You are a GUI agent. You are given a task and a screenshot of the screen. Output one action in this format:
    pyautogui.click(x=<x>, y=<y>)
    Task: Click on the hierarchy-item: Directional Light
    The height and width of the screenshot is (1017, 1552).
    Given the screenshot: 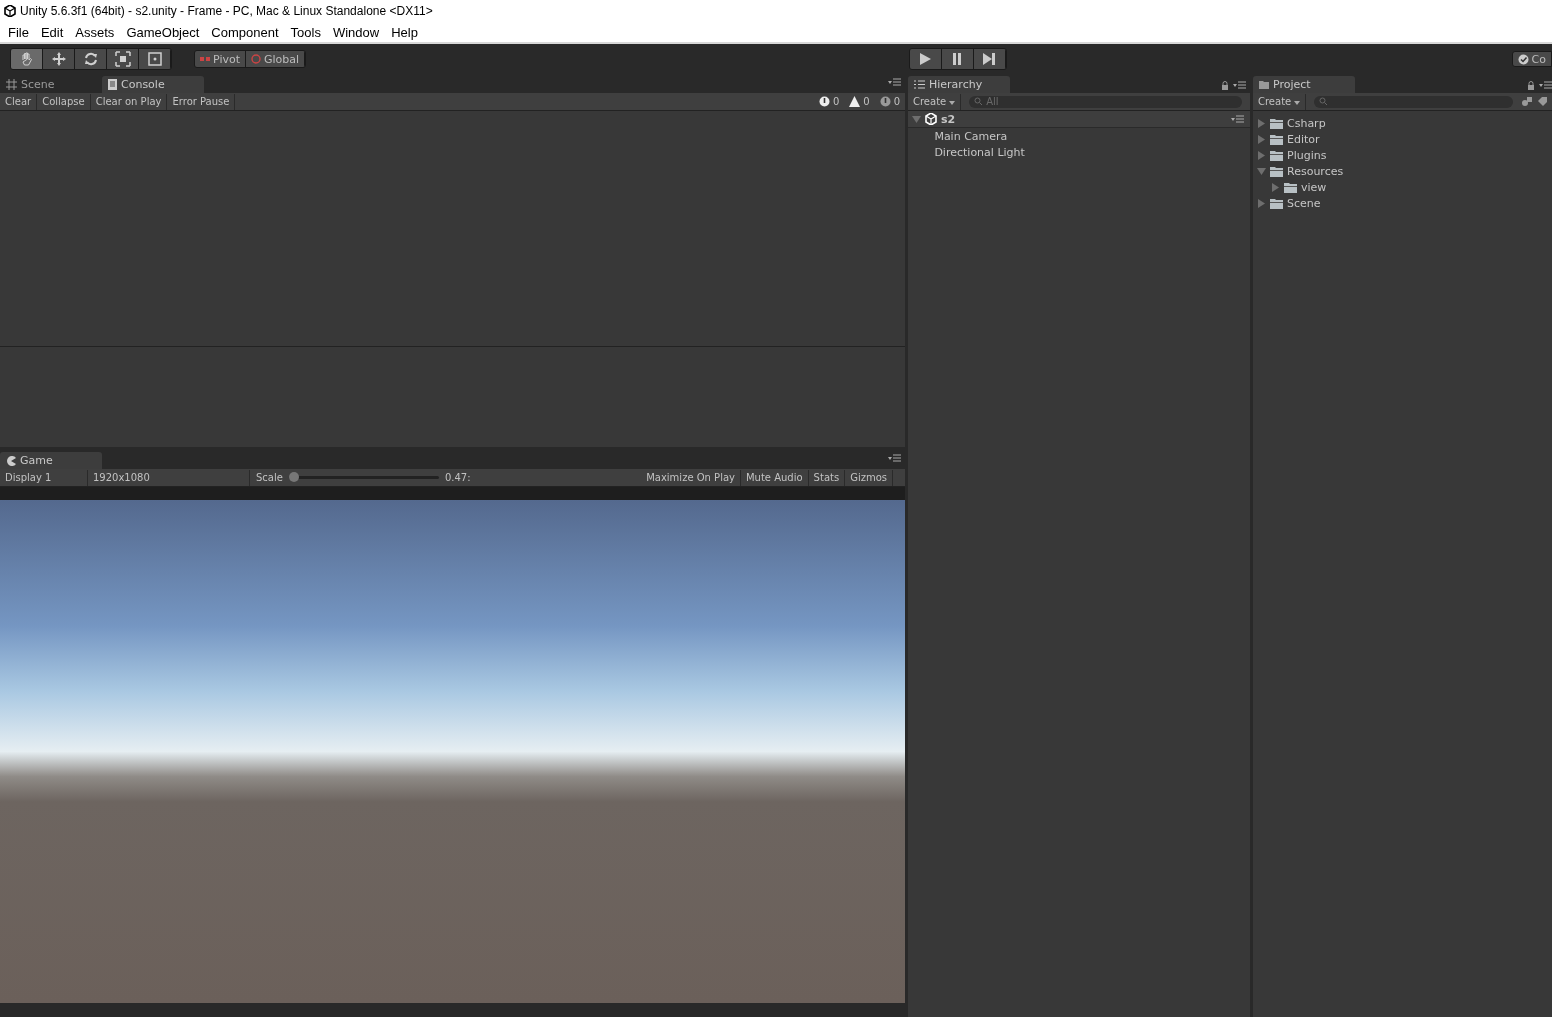 What is the action you would take?
    pyautogui.click(x=979, y=152)
    